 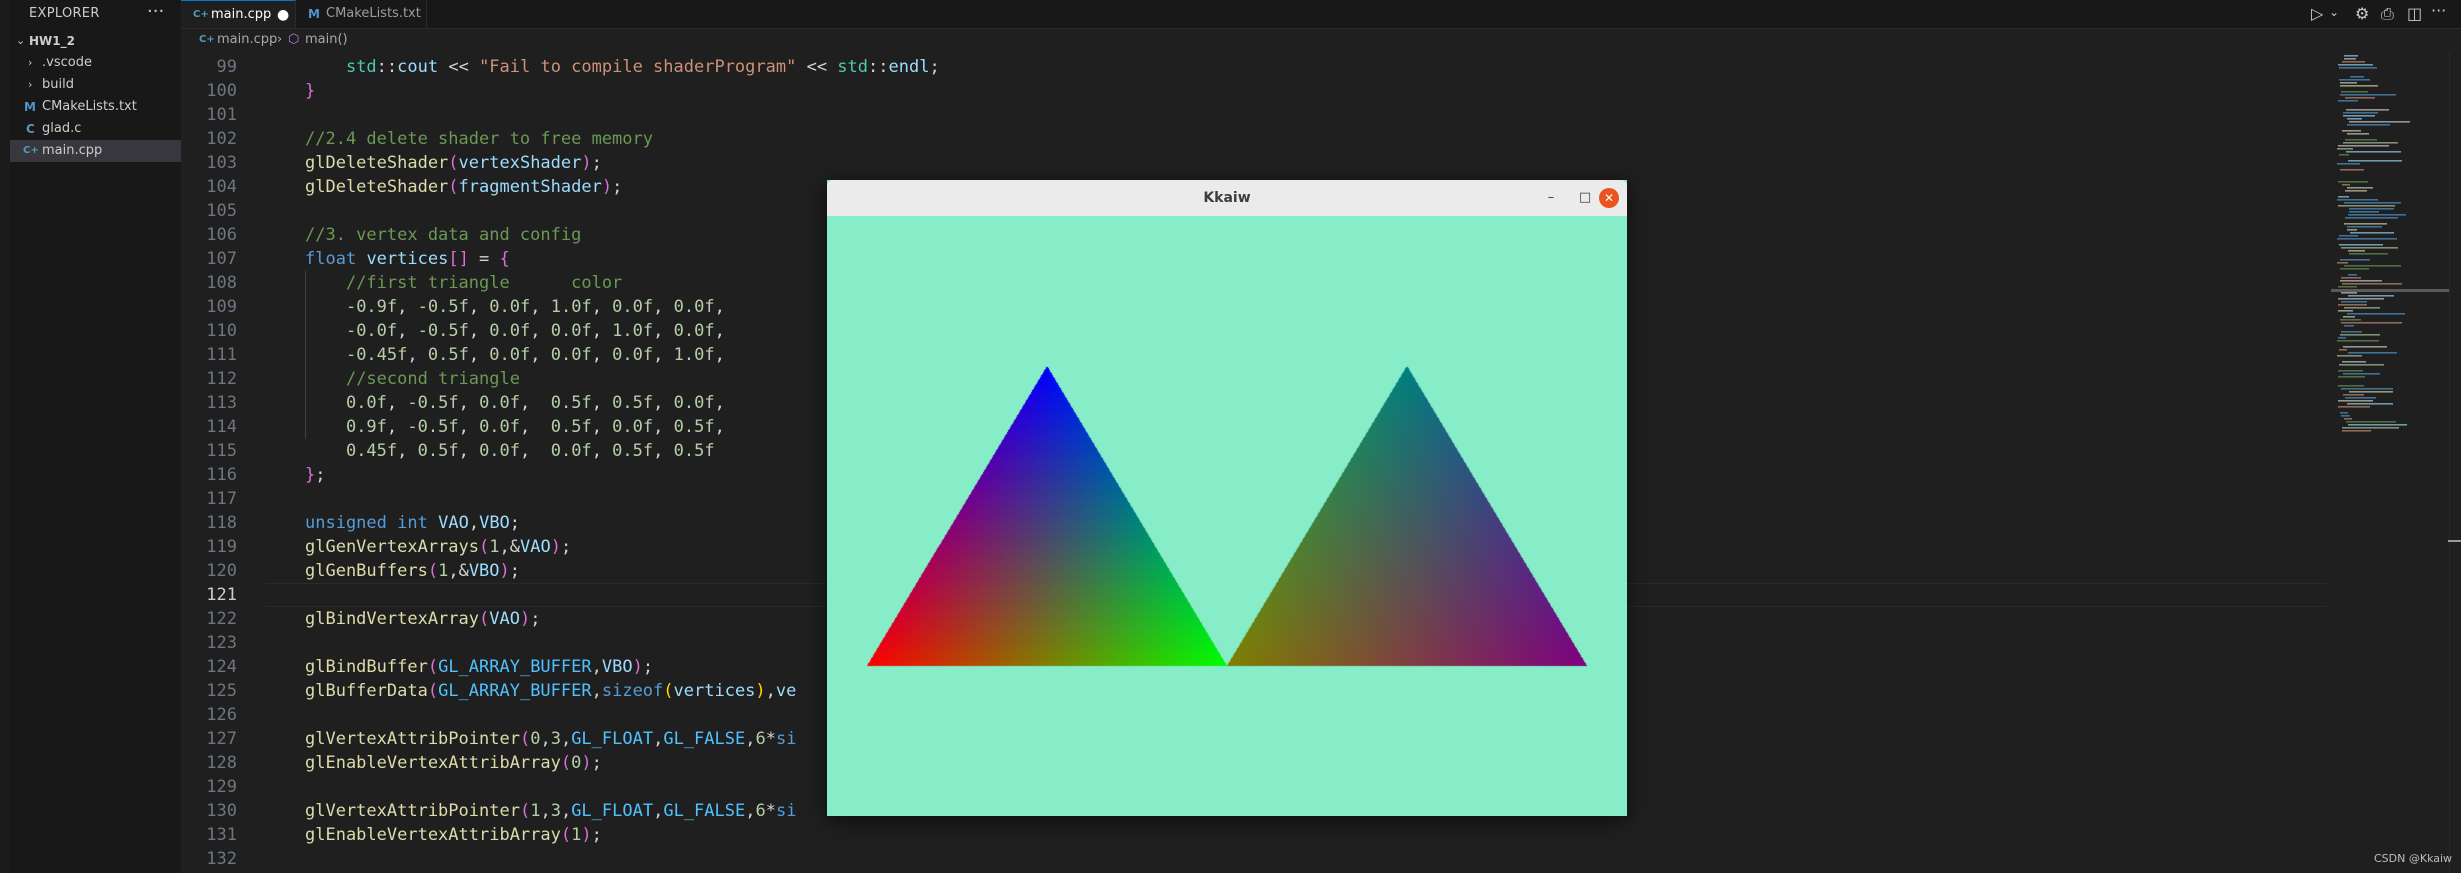 I want to click on line-code: glBindVertexArray(VAO);, so click(x=423, y=619).